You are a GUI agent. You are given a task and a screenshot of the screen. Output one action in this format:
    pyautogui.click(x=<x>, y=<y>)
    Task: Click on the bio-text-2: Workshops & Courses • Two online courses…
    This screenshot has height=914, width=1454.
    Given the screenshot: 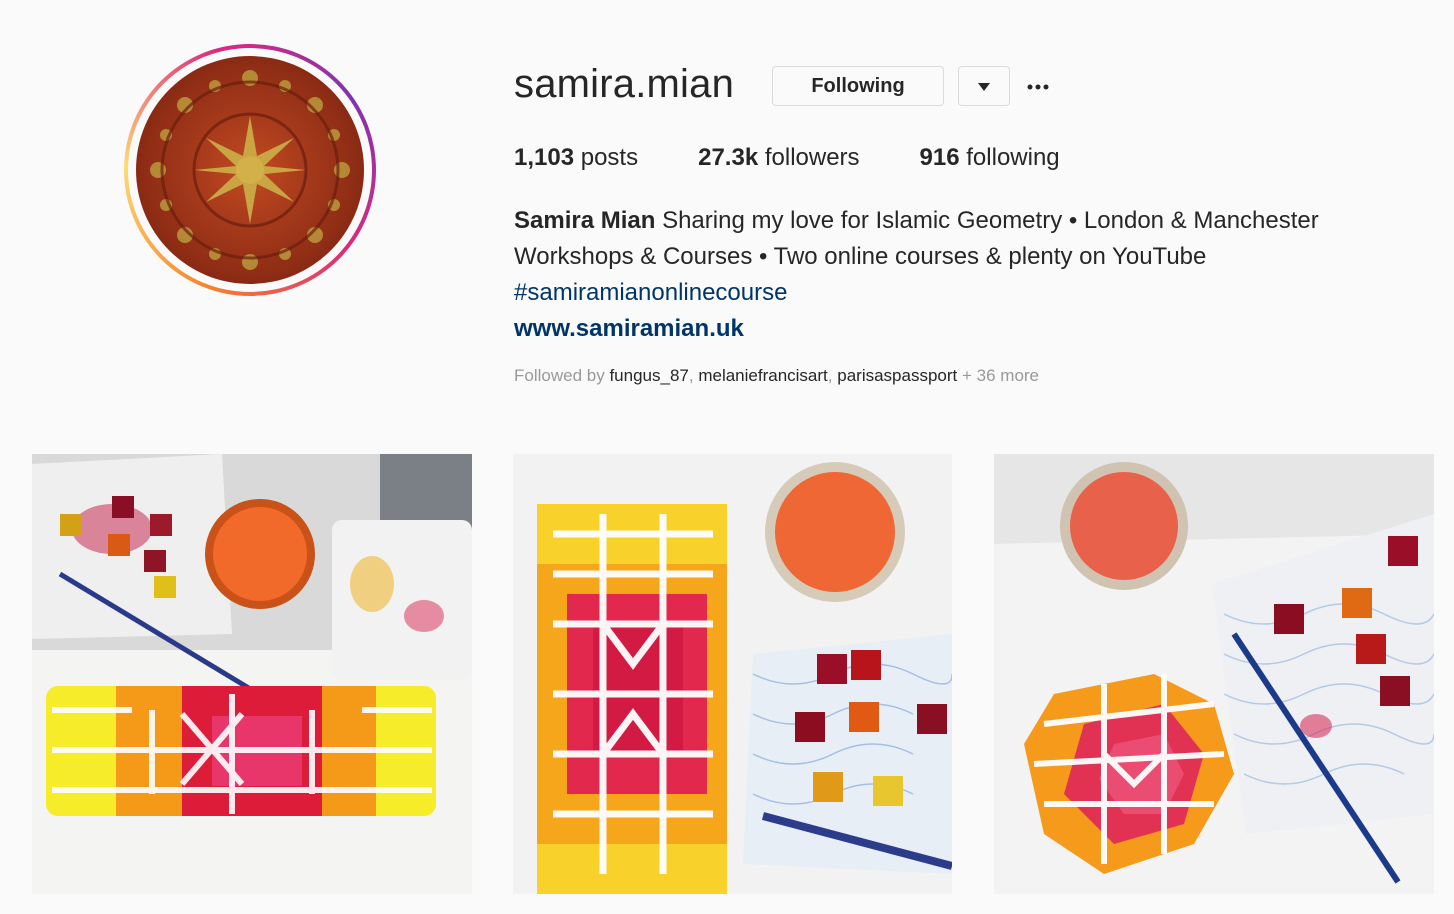 What is the action you would take?
    pyautogui.click(x=860, y=256)
    